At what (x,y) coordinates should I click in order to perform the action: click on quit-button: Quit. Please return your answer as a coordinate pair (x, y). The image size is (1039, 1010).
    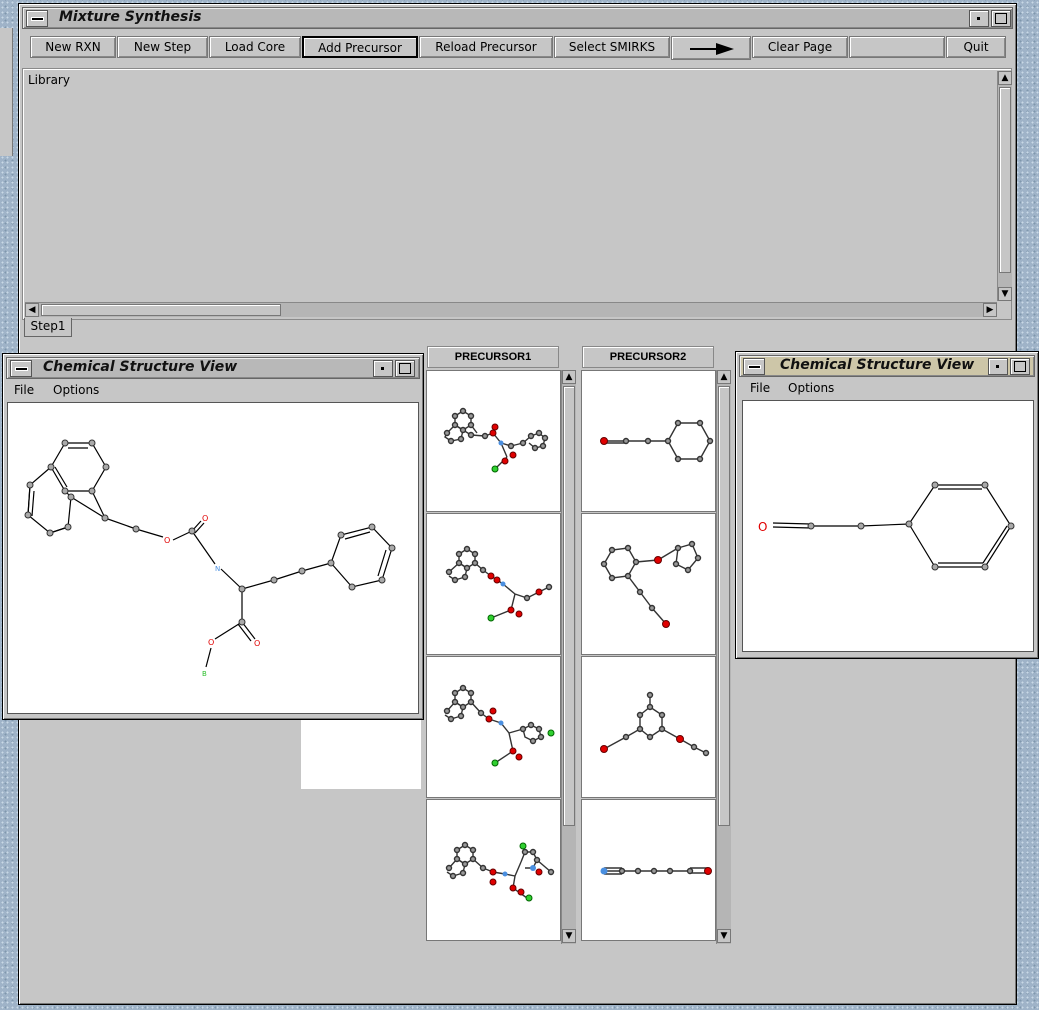
    Looking at the image, I should click on (976, 47).